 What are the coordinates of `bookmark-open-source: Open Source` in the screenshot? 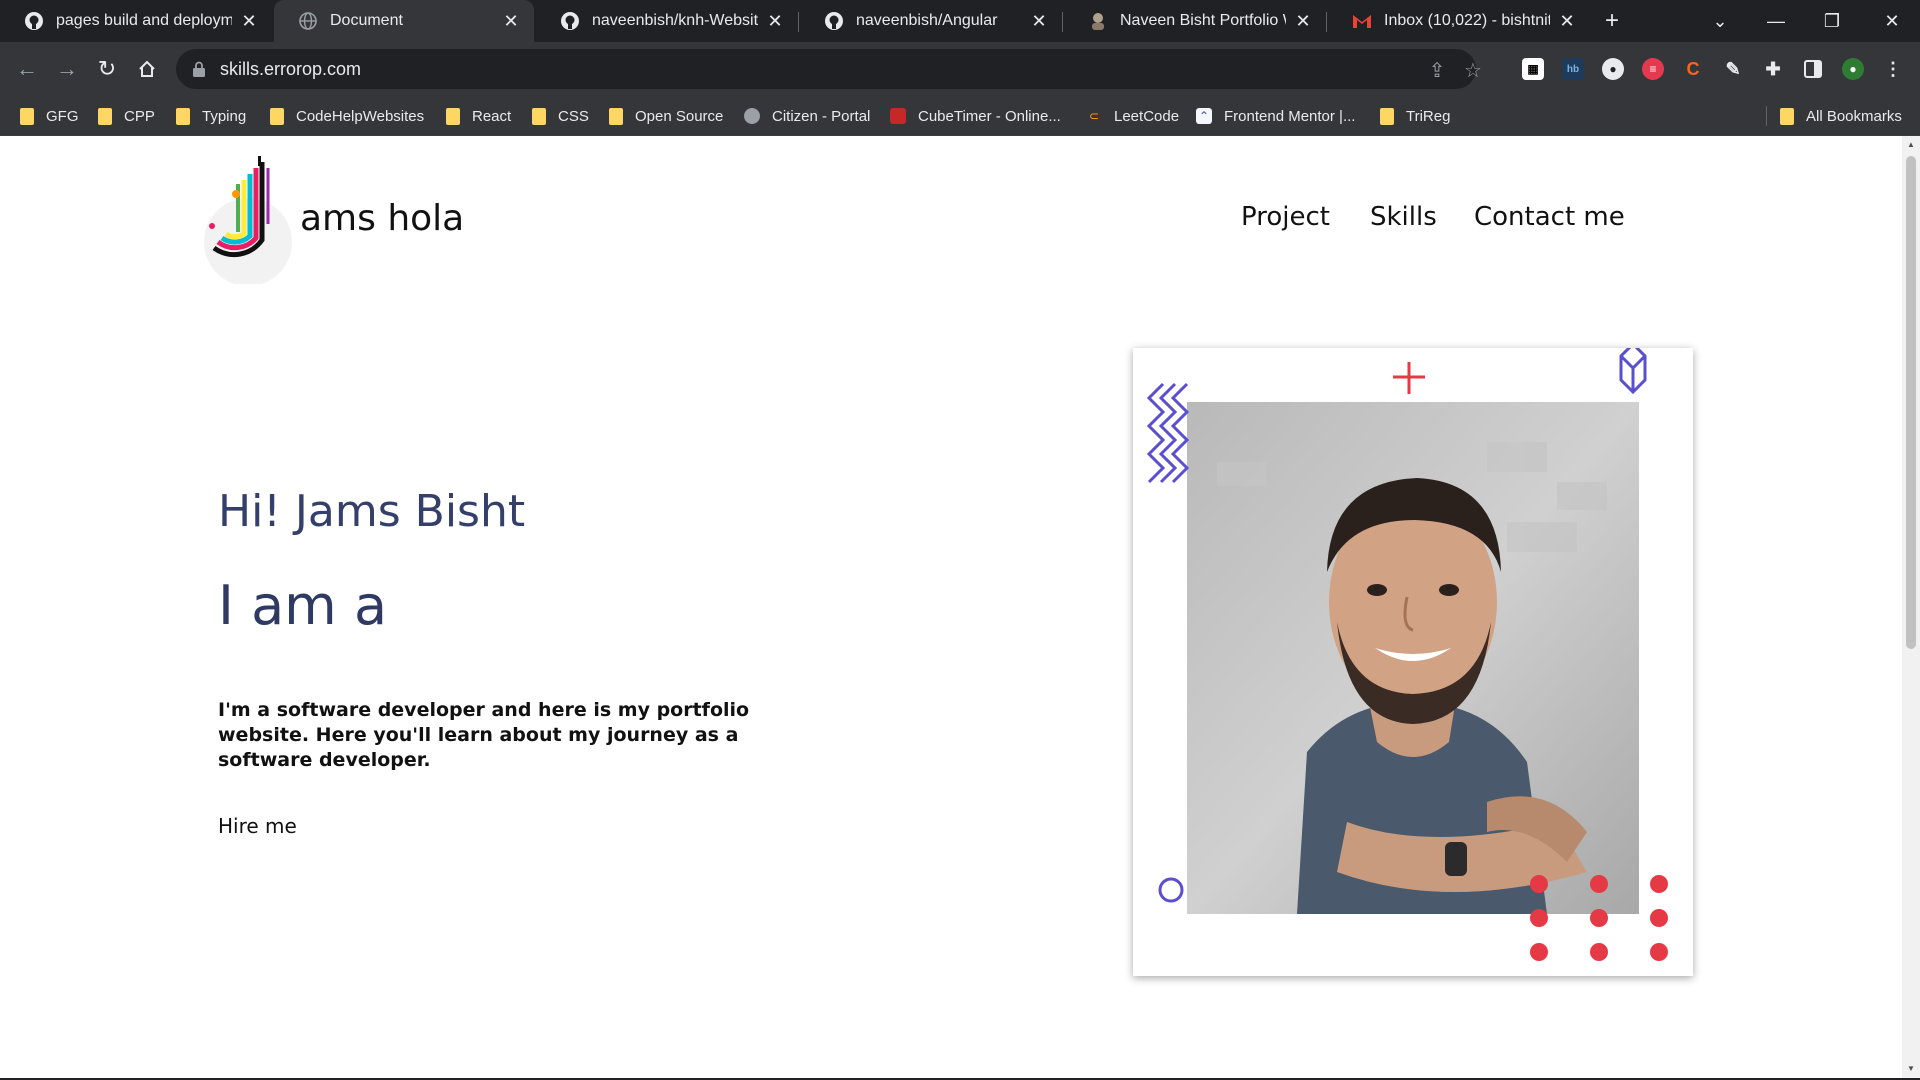 It's located at (666, 116).